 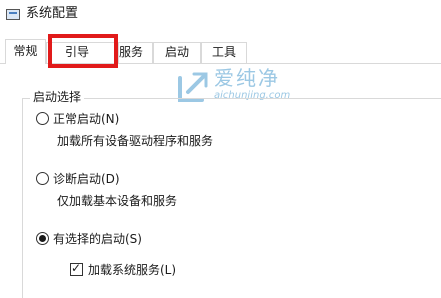 I want to click on diagnostic-startup-radio-circle, so click(x=42, y=178).